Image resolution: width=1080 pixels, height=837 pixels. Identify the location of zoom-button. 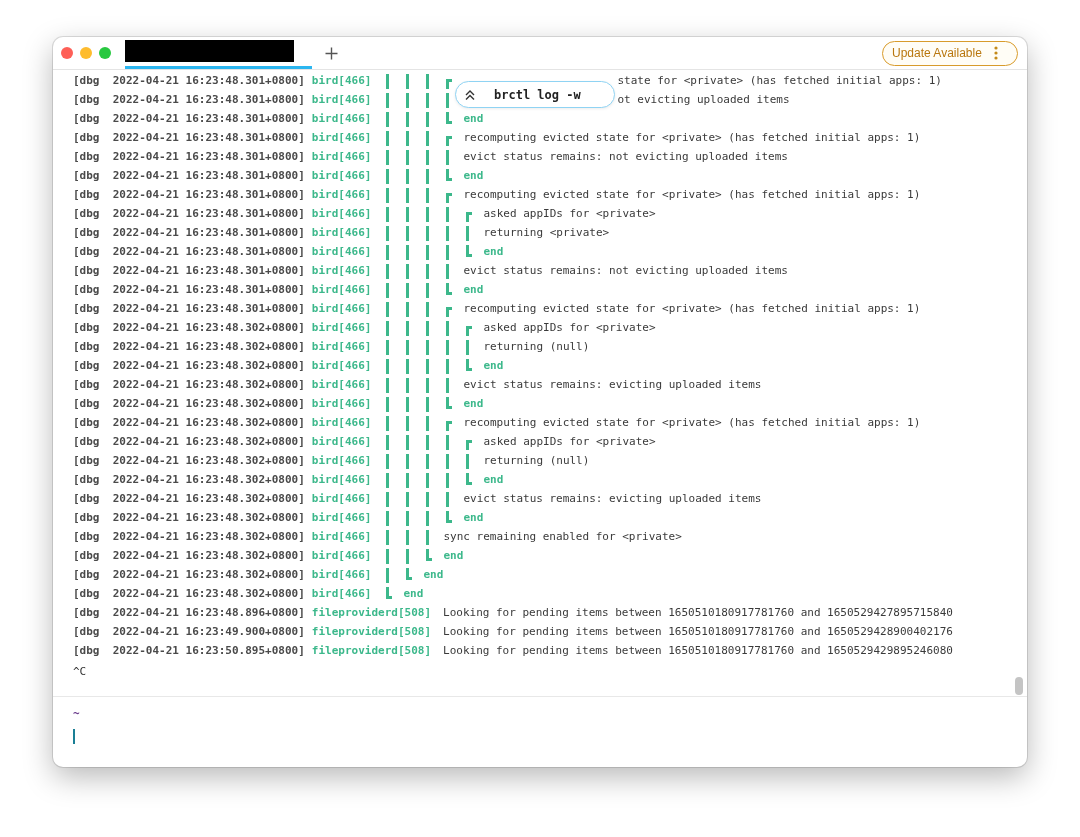
(105, 53).